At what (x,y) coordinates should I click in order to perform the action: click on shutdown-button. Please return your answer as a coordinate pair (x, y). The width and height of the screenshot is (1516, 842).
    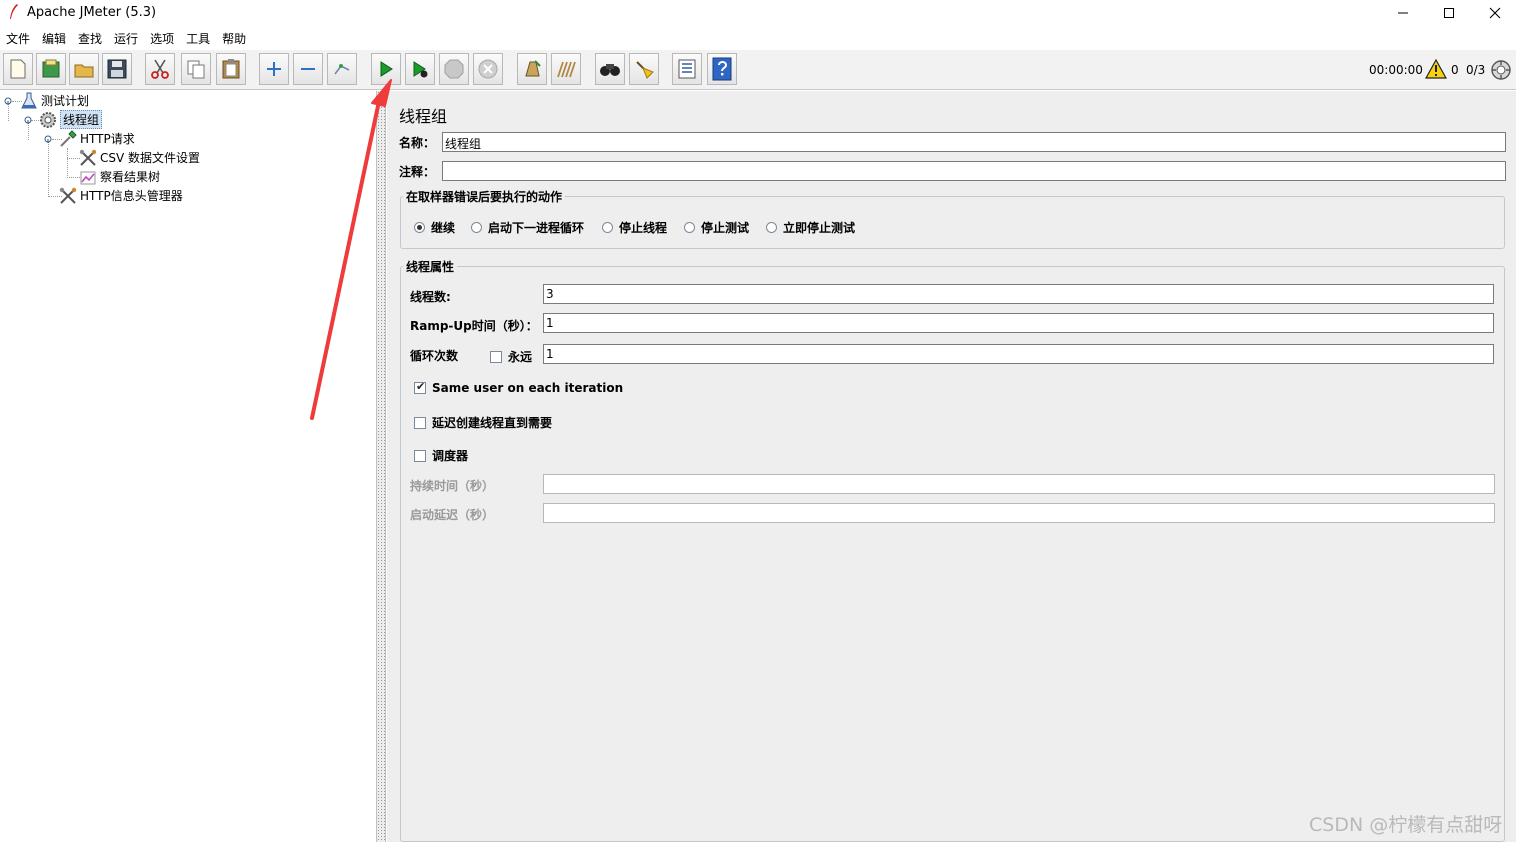
    Looking at the image, I should click on (488, 69).